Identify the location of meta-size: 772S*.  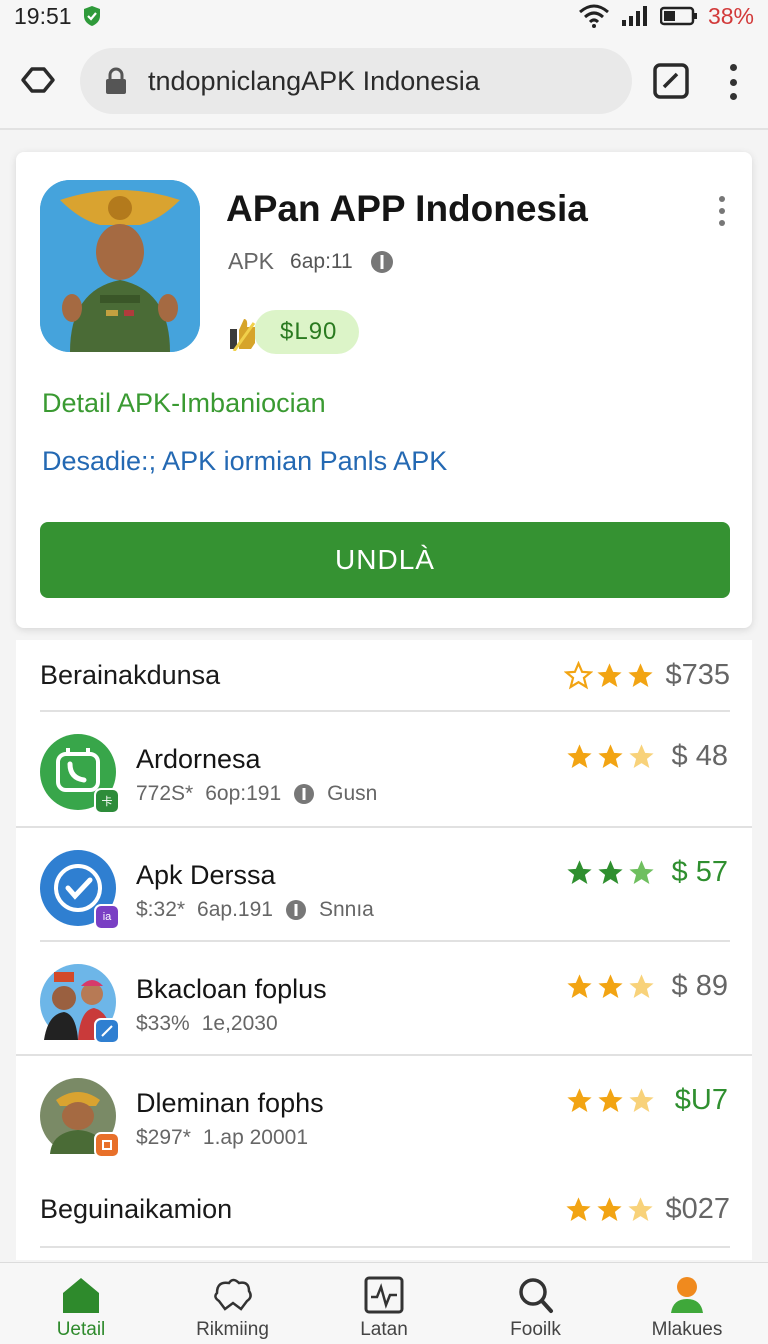
(165, 793).